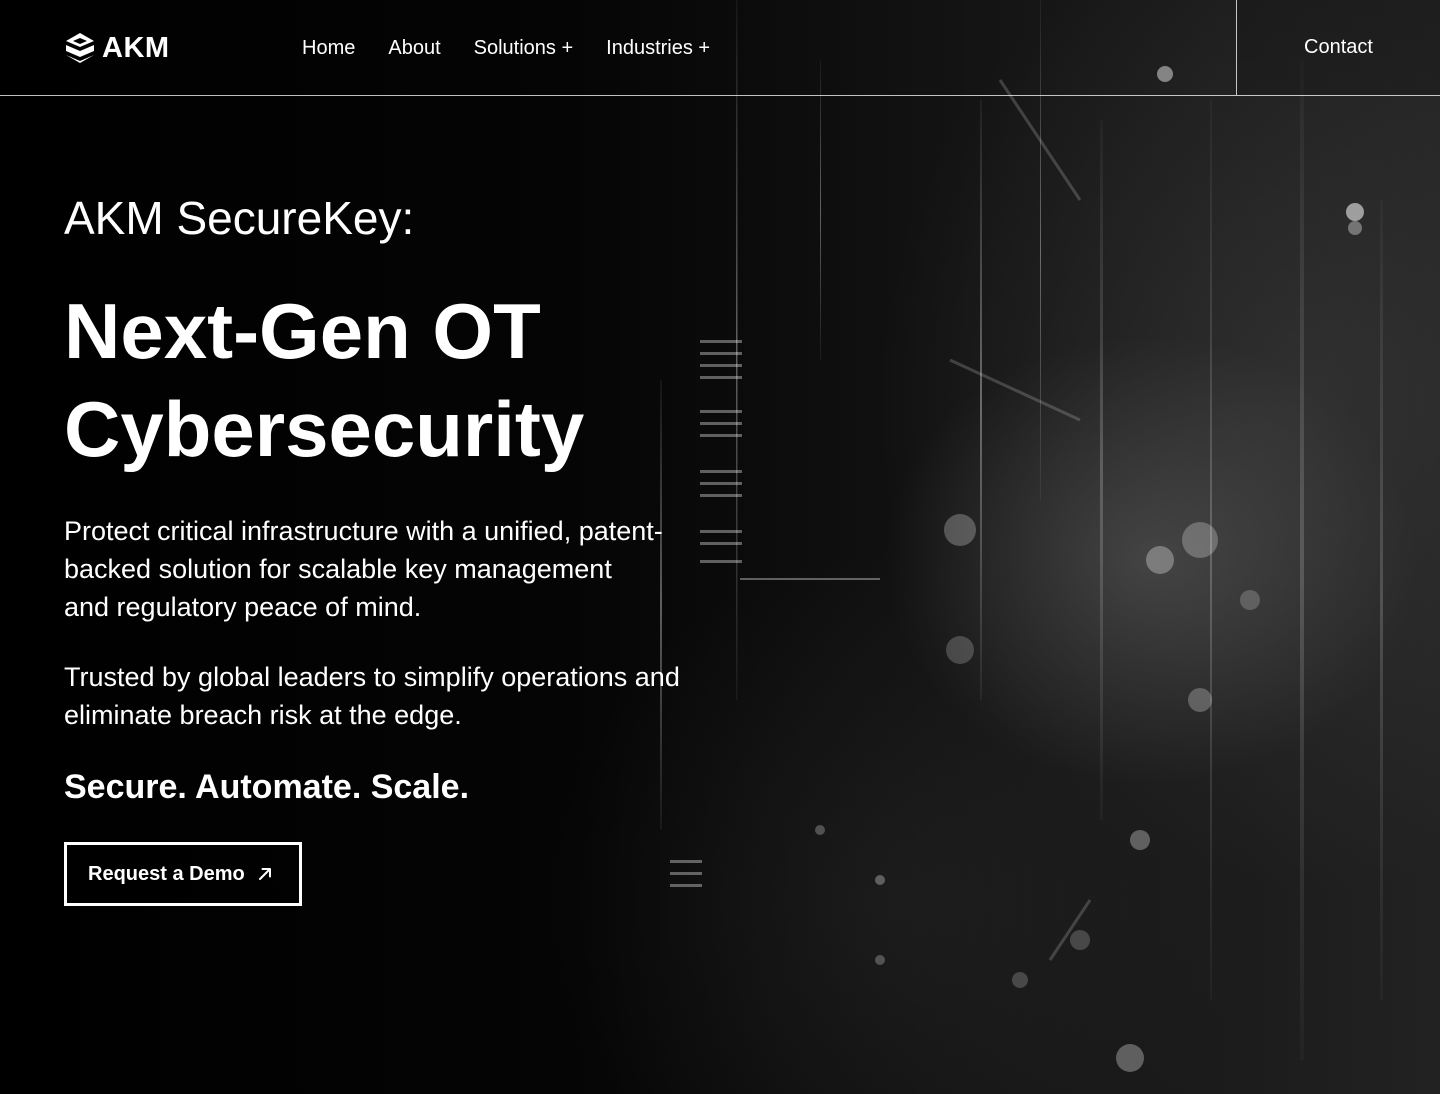  I want to click on akm-logo-mark-icon, so click(80, 48).